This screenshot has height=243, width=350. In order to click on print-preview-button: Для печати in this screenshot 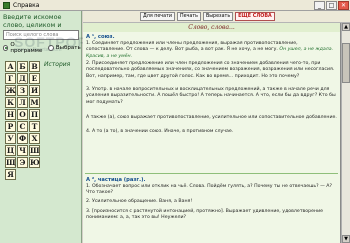, I will do `click(157, 16)`.